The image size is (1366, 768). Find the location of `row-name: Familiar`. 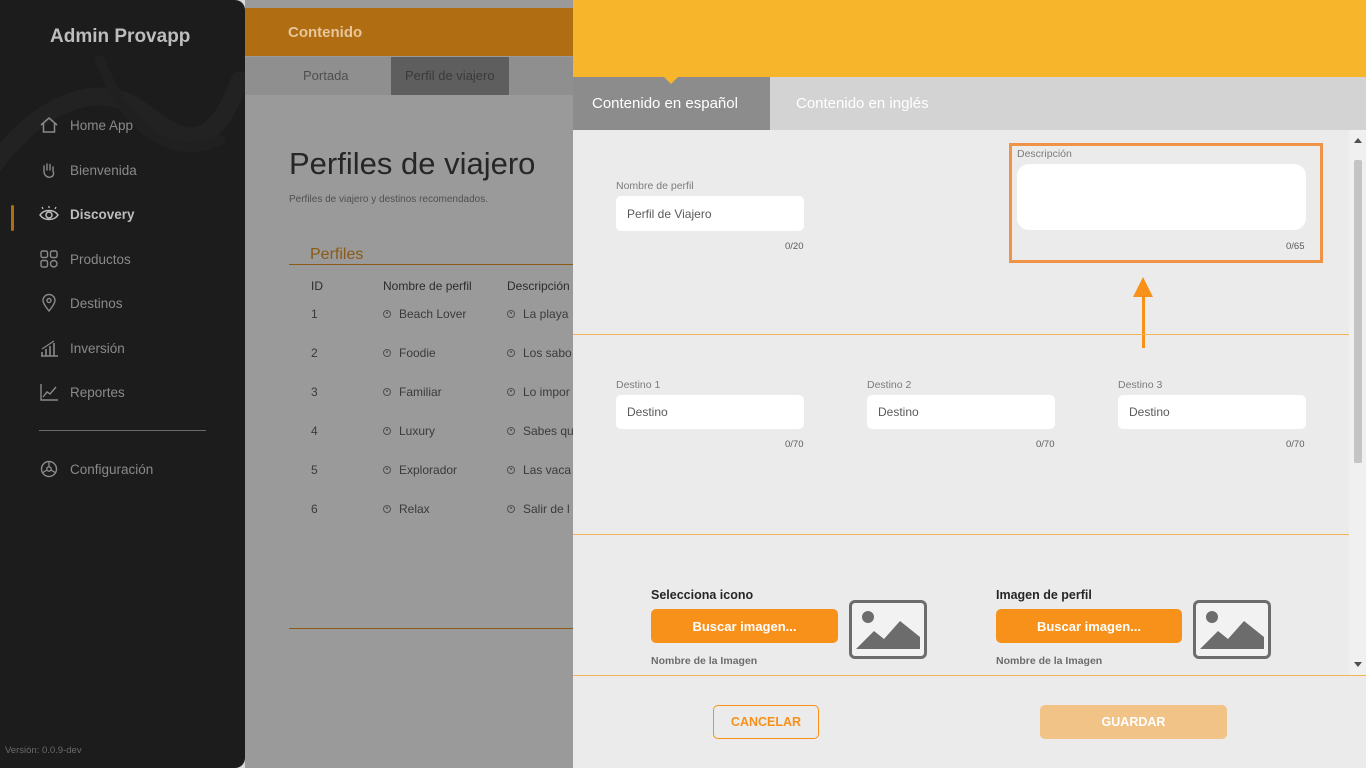

row-name: Familiar is located at coordinates (412, 392).